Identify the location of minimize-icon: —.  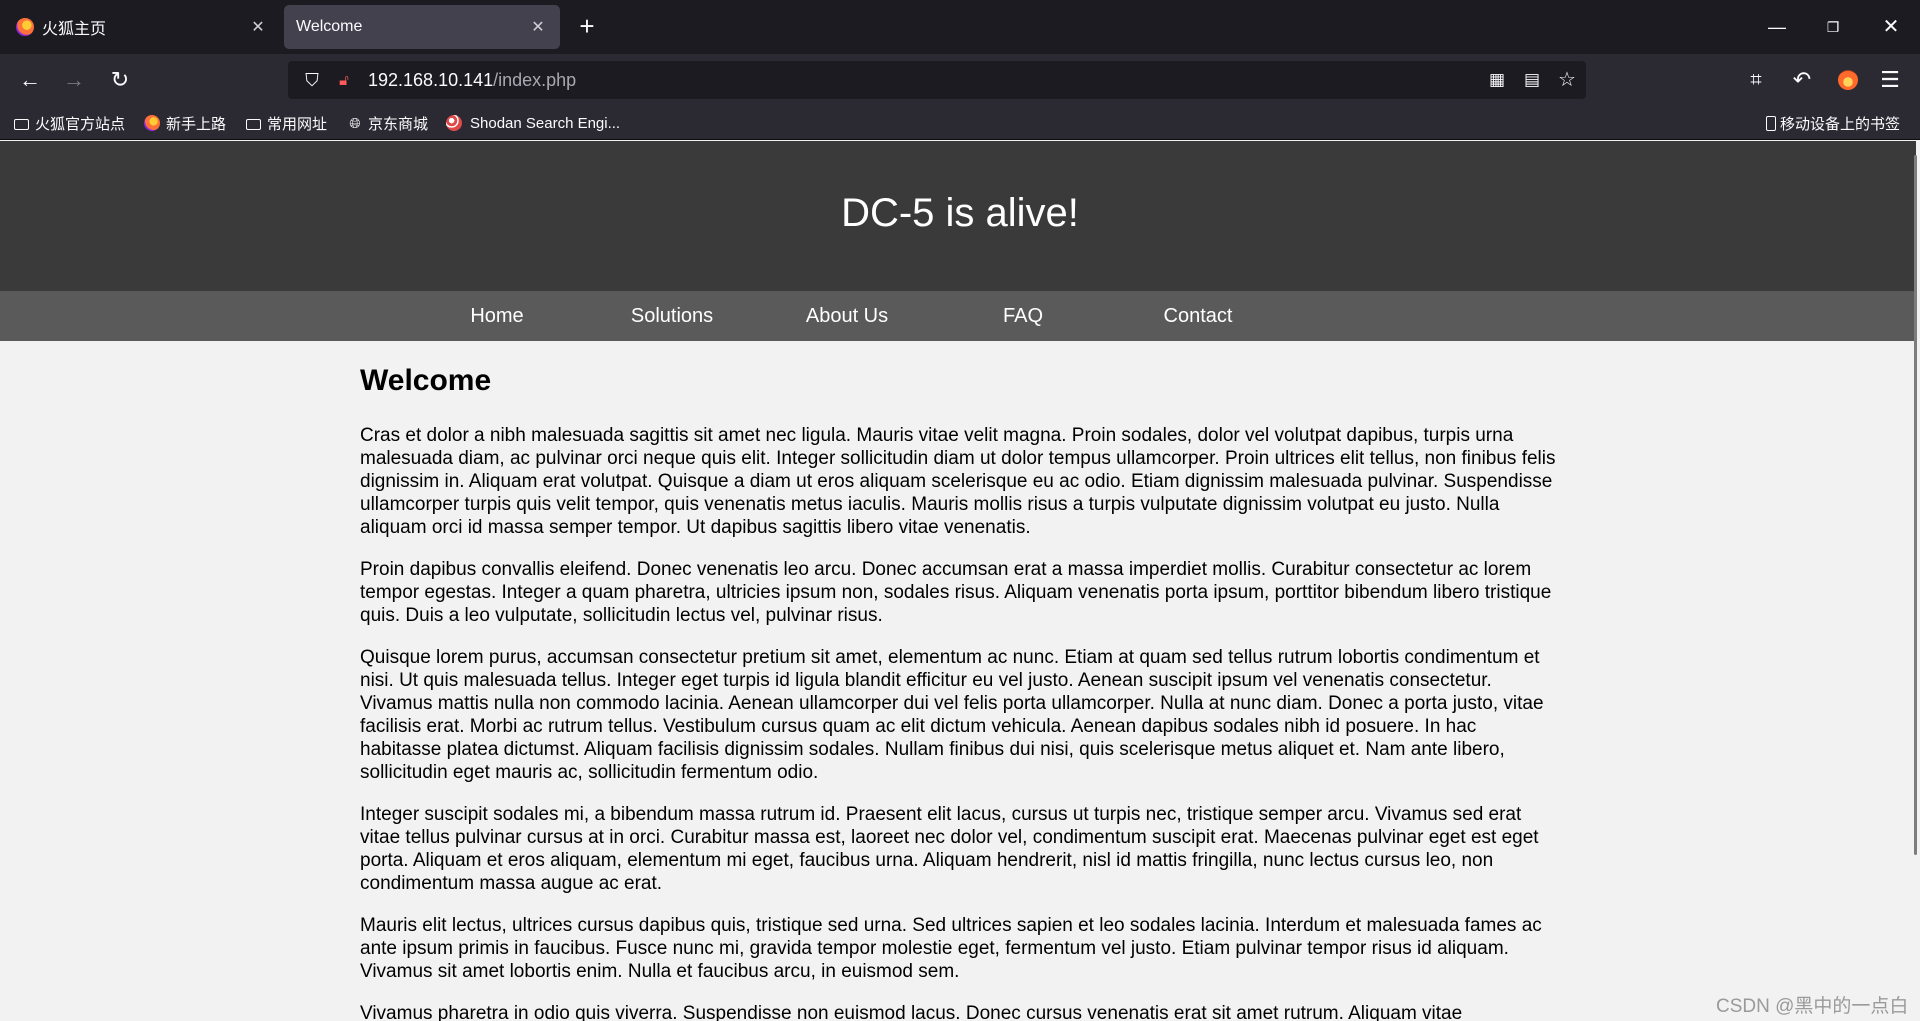
(1777, 27).